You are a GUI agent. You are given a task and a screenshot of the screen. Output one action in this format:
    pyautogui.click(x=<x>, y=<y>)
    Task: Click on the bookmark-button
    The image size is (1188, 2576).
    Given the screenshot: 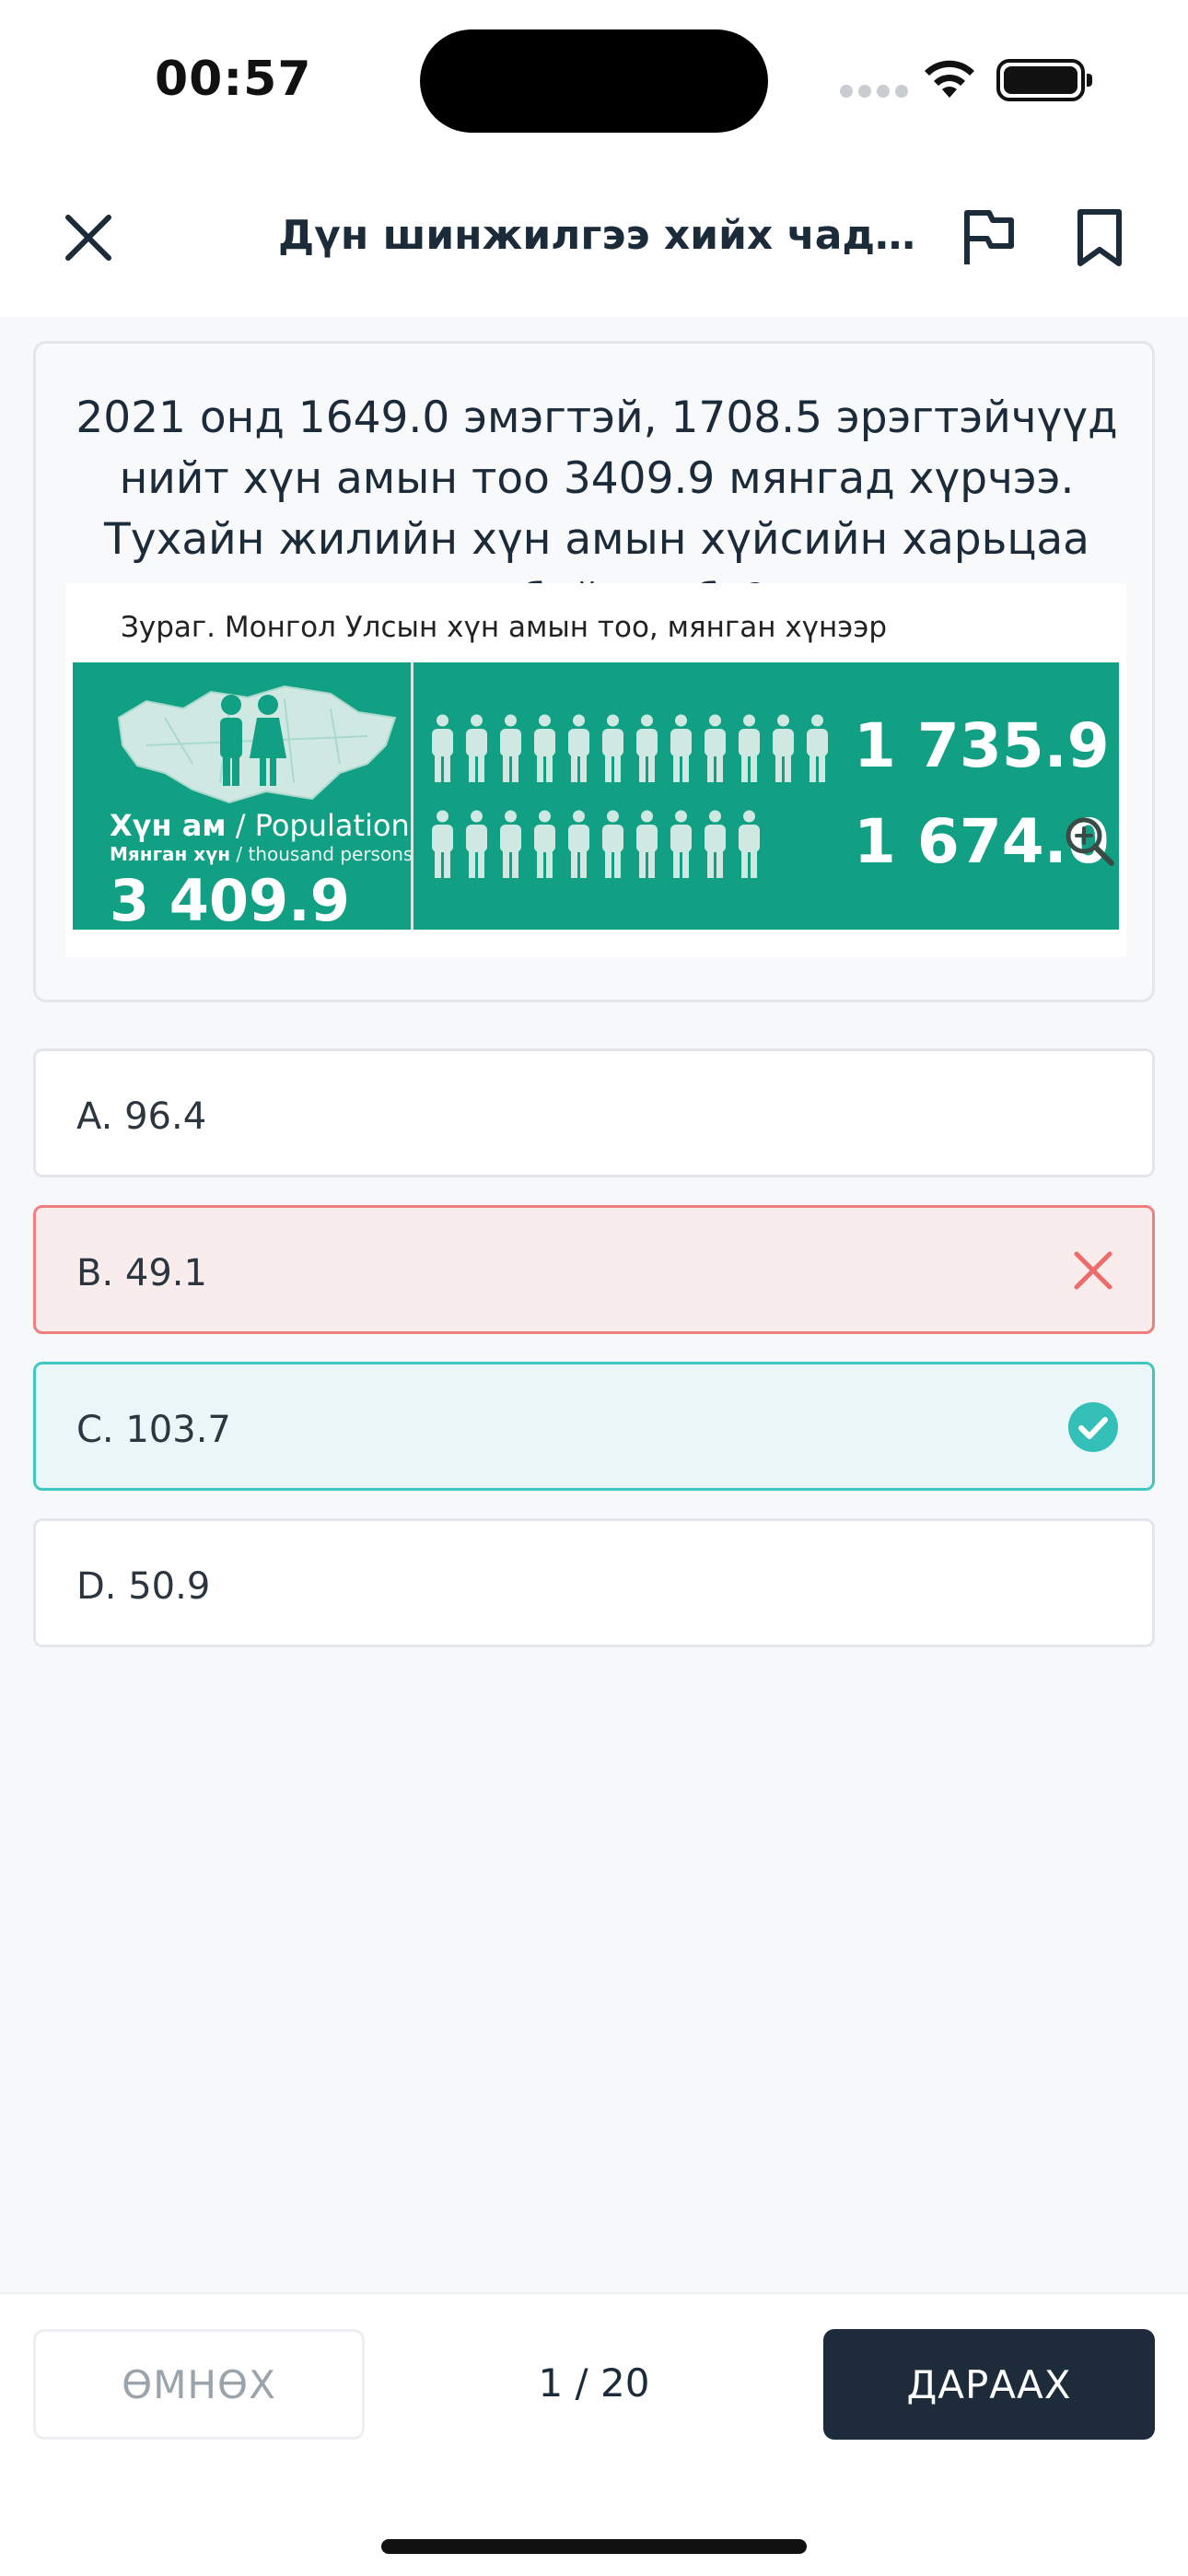 What is the action you would take?
    pyautogui.click(x=1100, y=238)
    